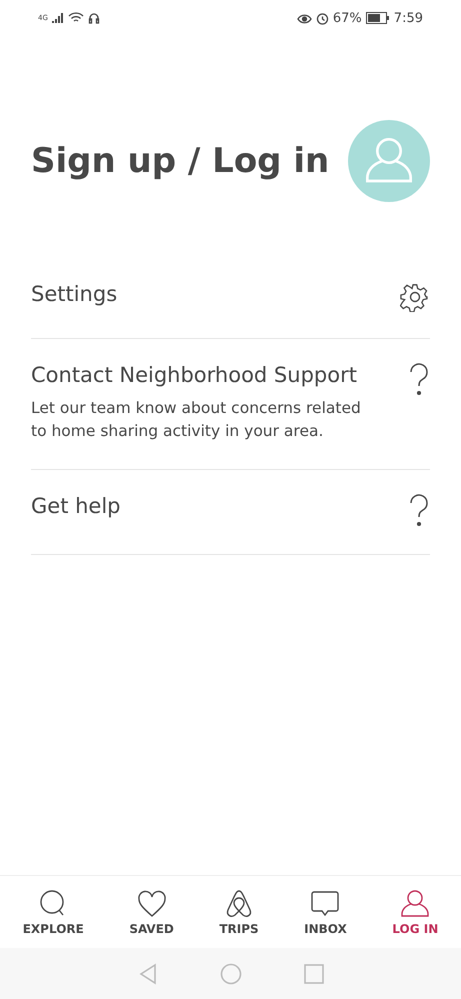 This screenshot has width=461, height=999. Describe the element at coordinates (58, 18) in the screenshot. I see `signal-icon` at that location.